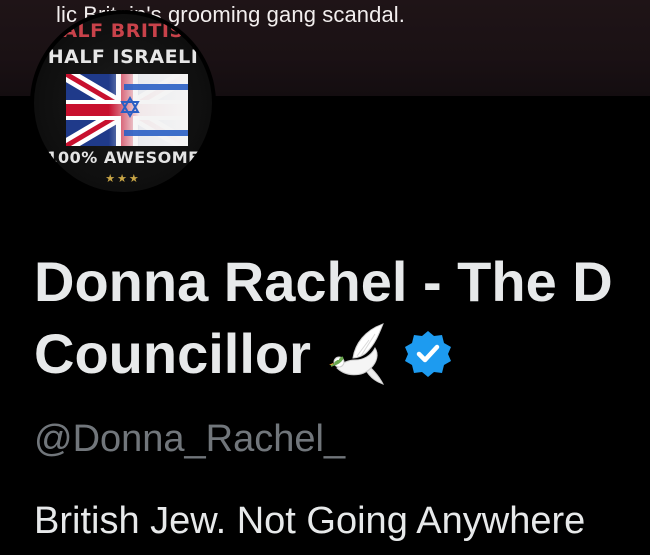 The width and height of the screenshot is (650, 555). I want to click on dove-of-peace-icon, so click(356, 354).